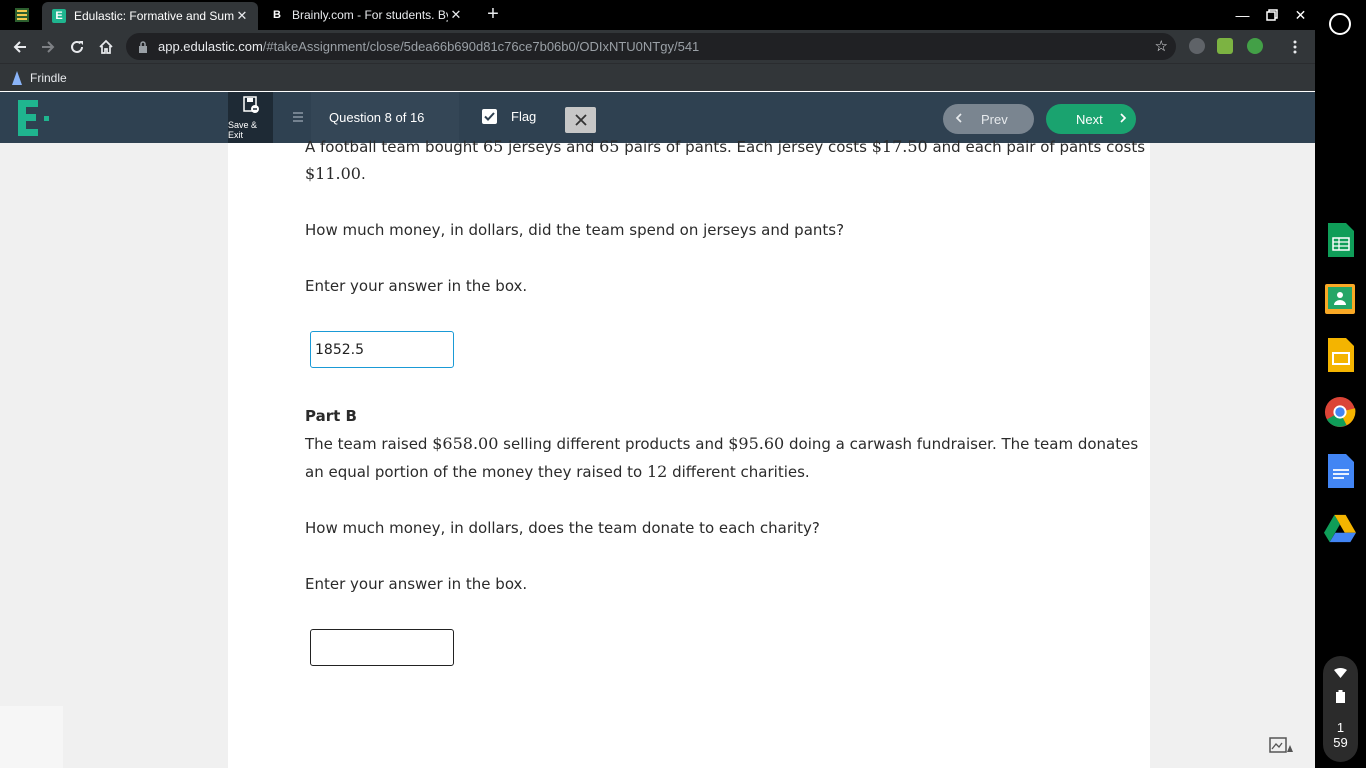 Image resolution: width=1366 pixels, height=768 pixels. Describe the element at coordinates (1242, 15) in the screenshot. I see `minimize-icon: —` at that location.